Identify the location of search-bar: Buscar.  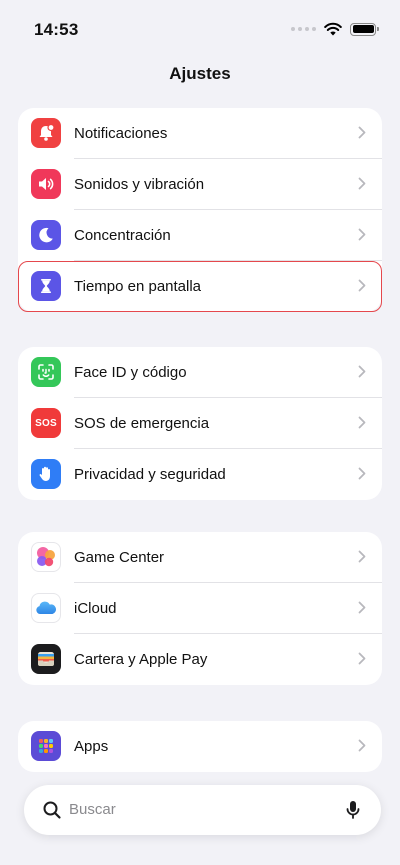
(202, 810).